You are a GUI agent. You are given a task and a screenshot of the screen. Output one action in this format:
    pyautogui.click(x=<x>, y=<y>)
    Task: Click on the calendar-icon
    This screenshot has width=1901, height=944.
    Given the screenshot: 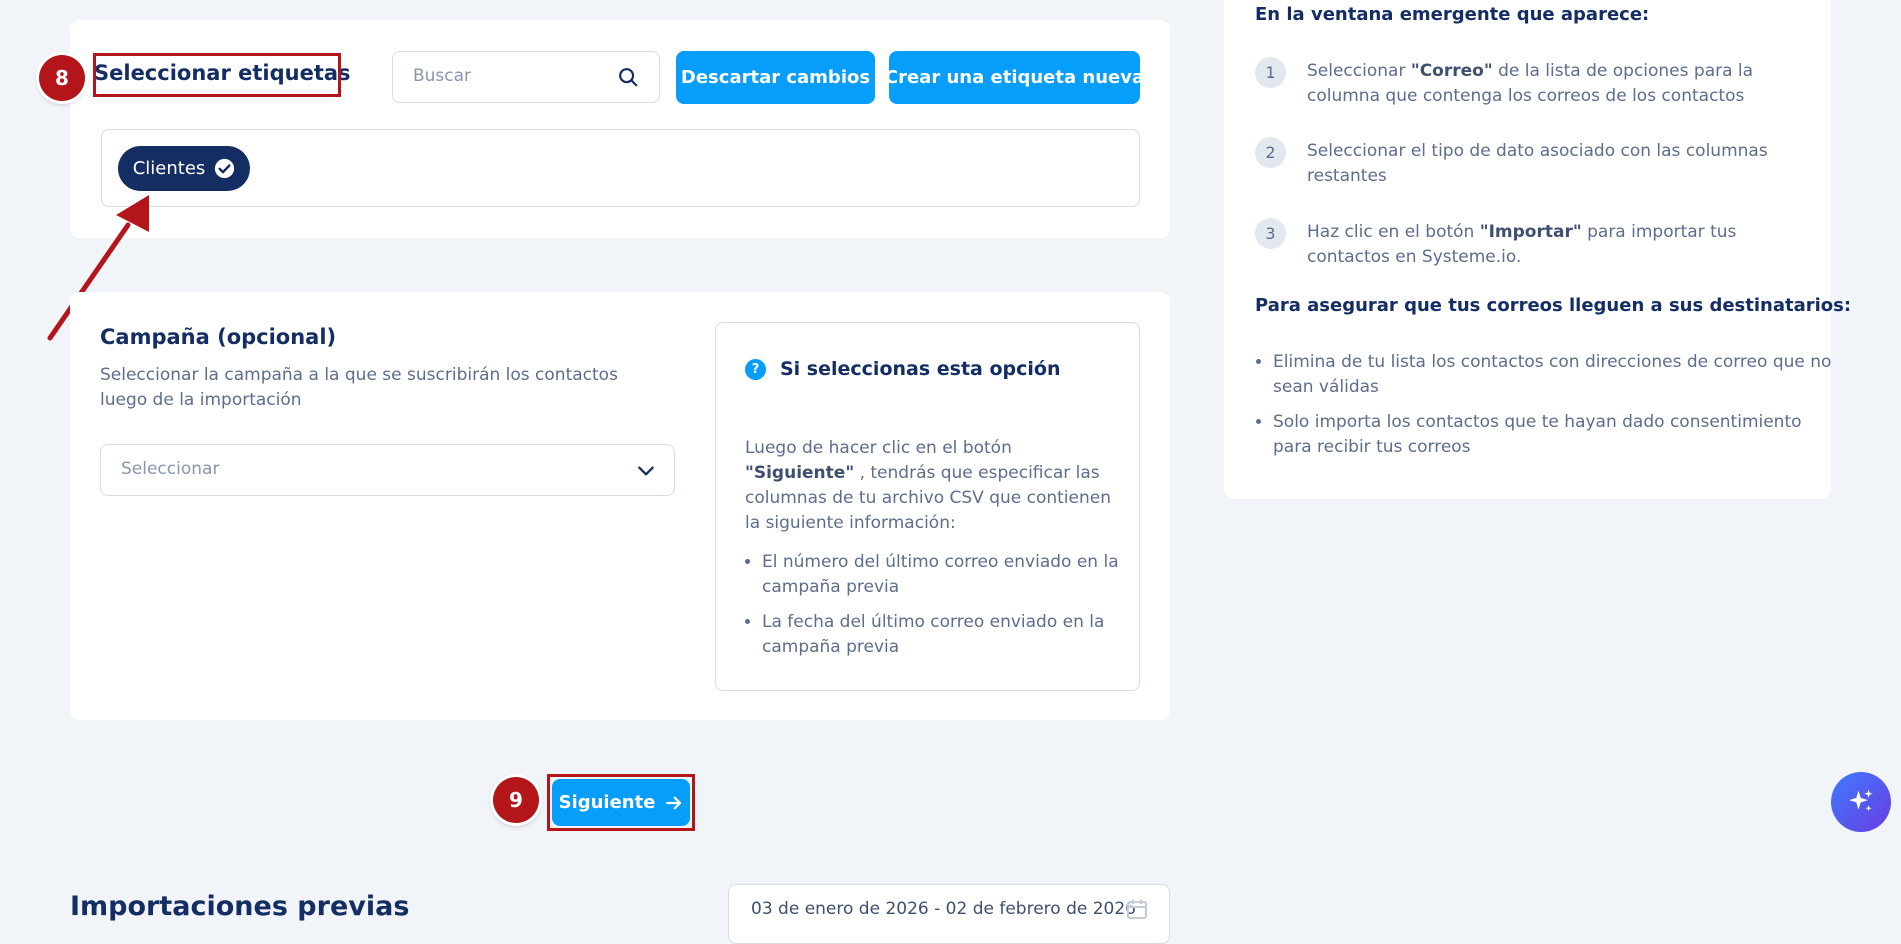 What is the action you would take?
    pyautogui.click(x=1137, y=909)
    